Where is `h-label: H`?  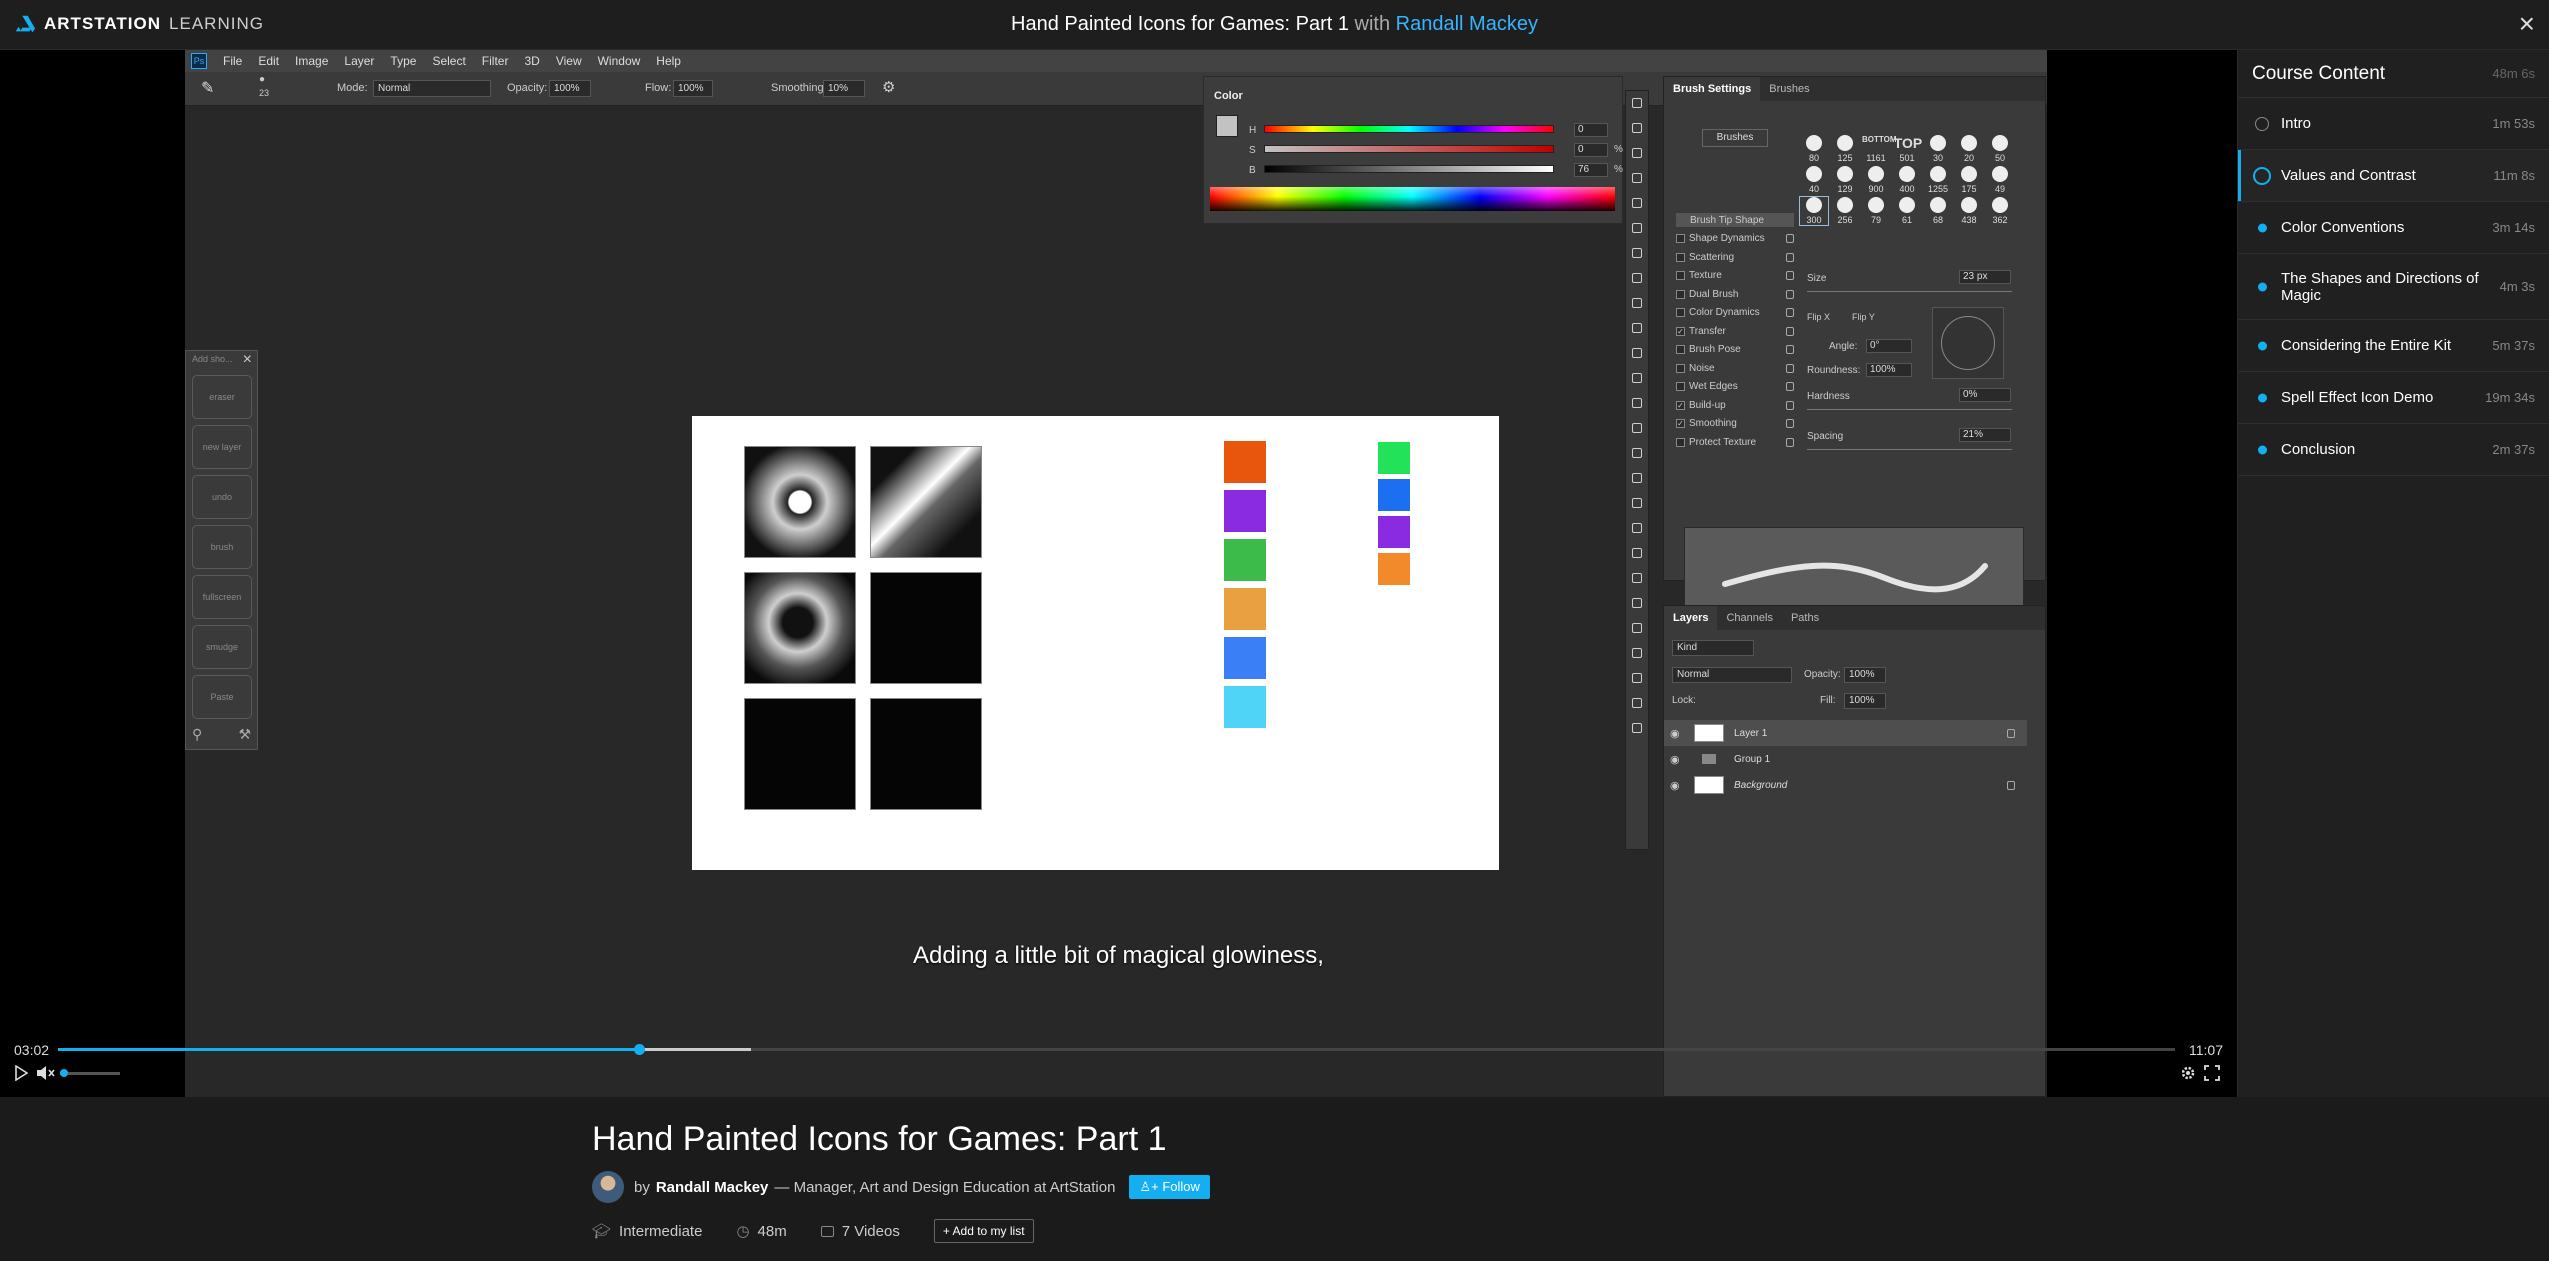 h-label: H is located at coordinates (1253, 130).